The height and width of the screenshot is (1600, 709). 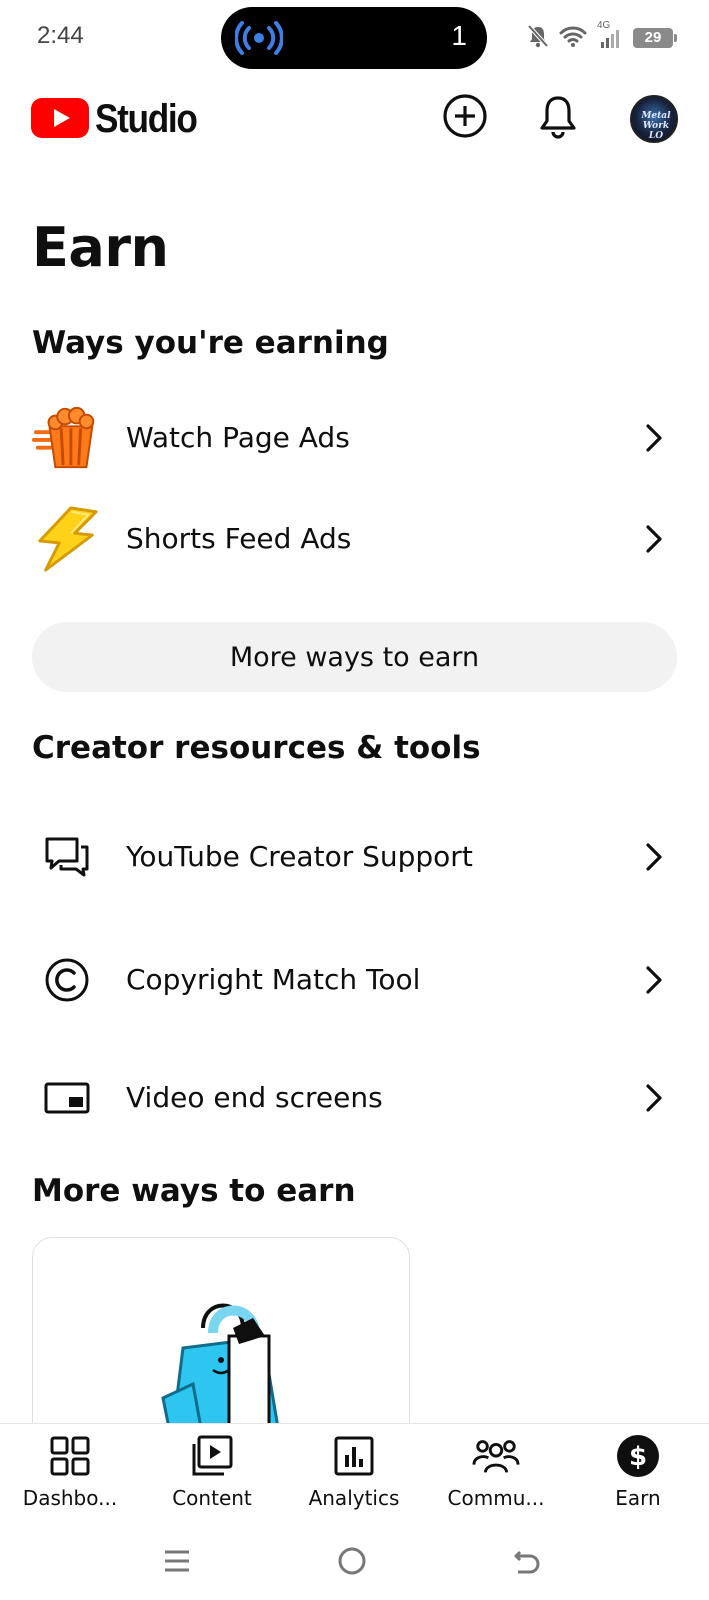 What do you see at coordinates (70, 1456) in the screenshot?
I see `dashboard-icon` at bounding box center [70, 1456].